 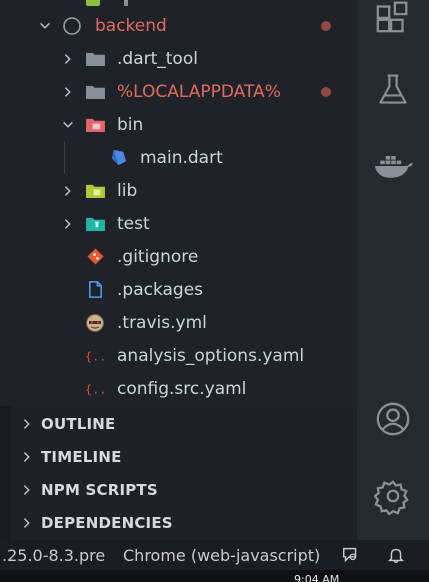 I want to click on tree-item-label: bin, so click(x=130, y=124).